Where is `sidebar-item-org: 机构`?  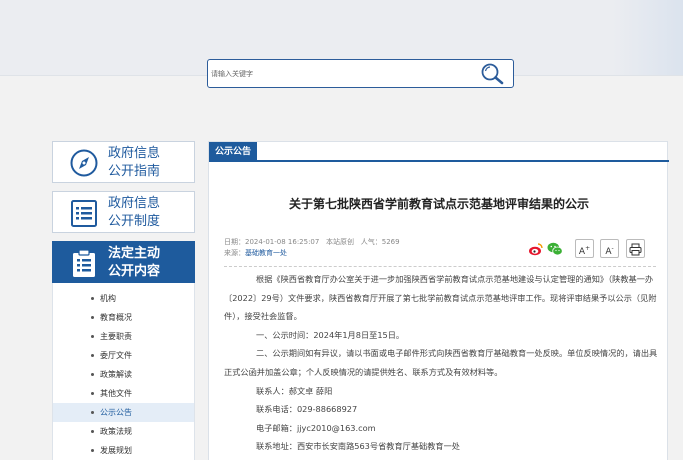
sidebar-item-org: 机构 is located at coordinates (123, 298).